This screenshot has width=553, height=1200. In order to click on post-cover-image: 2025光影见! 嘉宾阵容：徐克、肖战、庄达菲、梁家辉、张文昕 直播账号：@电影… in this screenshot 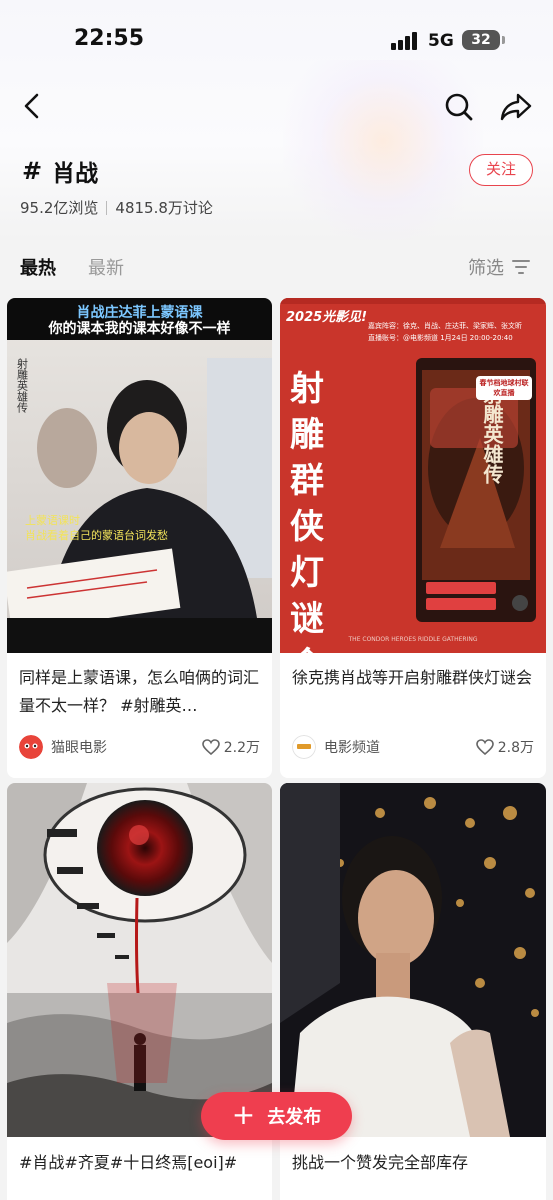, I will do `click(413, 475)`.